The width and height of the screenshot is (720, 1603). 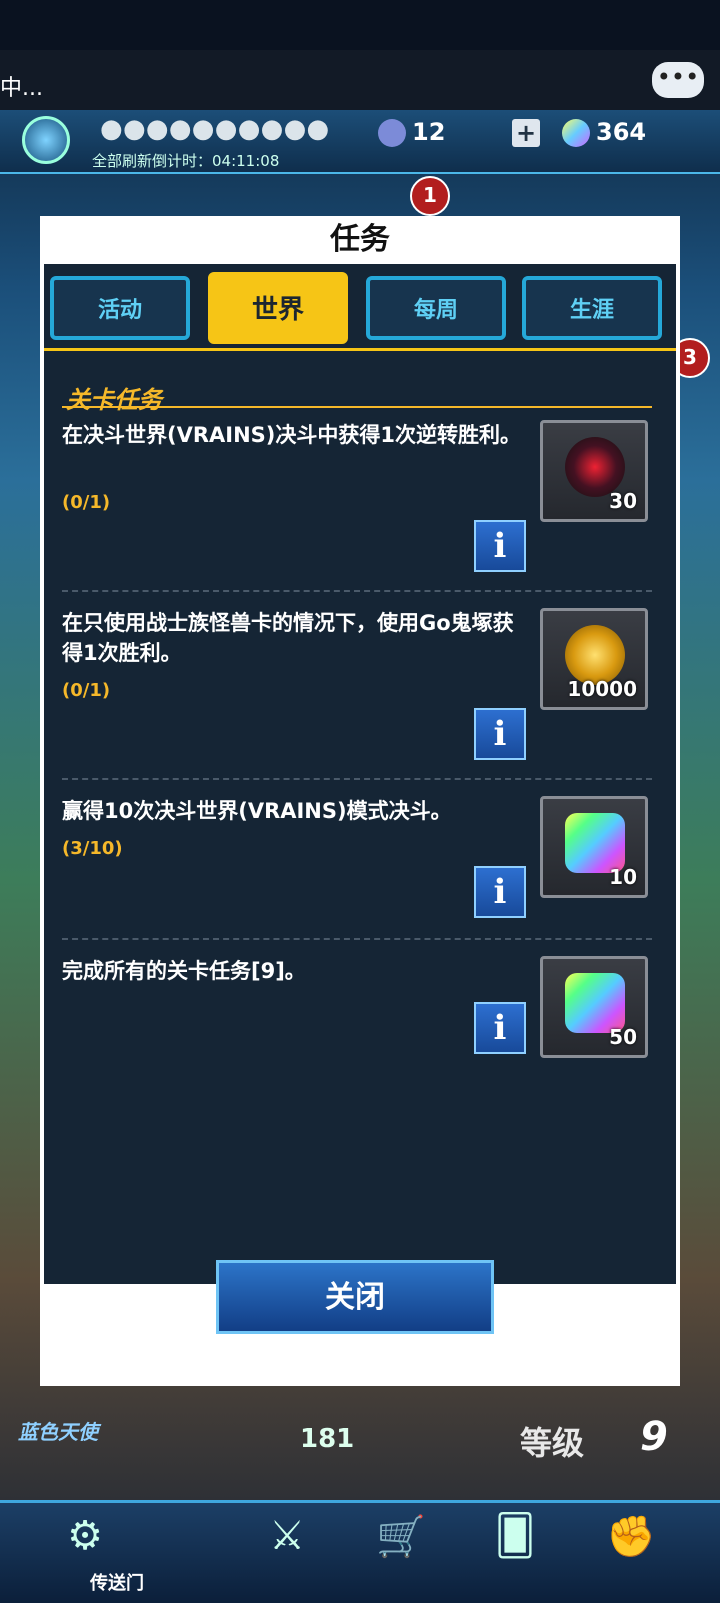 I want to click on nav-shop: 🛒, so click(x=401, y=1553).